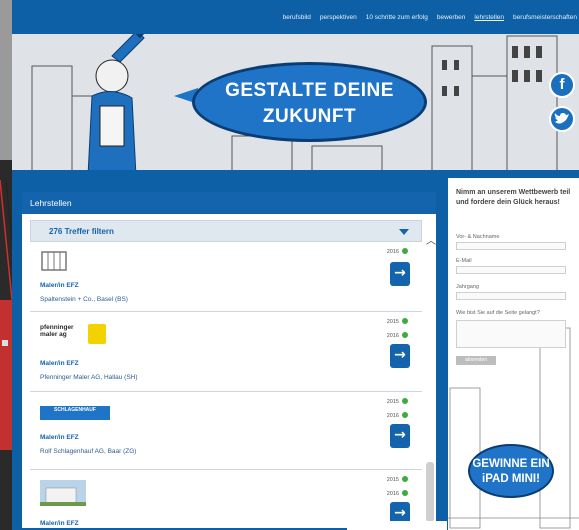 The width and height of the screenshot is (579, 530). I want to click on nav-lehrstellen: lehrstellen, so click(489, 17).